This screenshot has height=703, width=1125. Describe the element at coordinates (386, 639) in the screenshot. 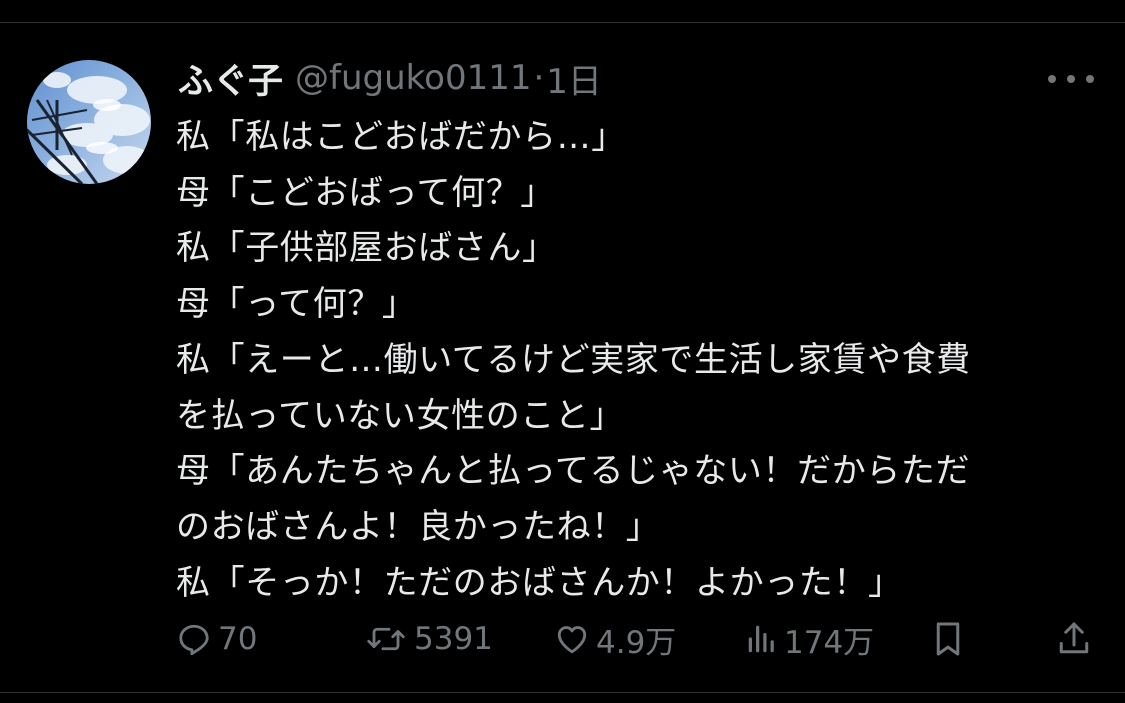

I see `retweet-icon` at that location.